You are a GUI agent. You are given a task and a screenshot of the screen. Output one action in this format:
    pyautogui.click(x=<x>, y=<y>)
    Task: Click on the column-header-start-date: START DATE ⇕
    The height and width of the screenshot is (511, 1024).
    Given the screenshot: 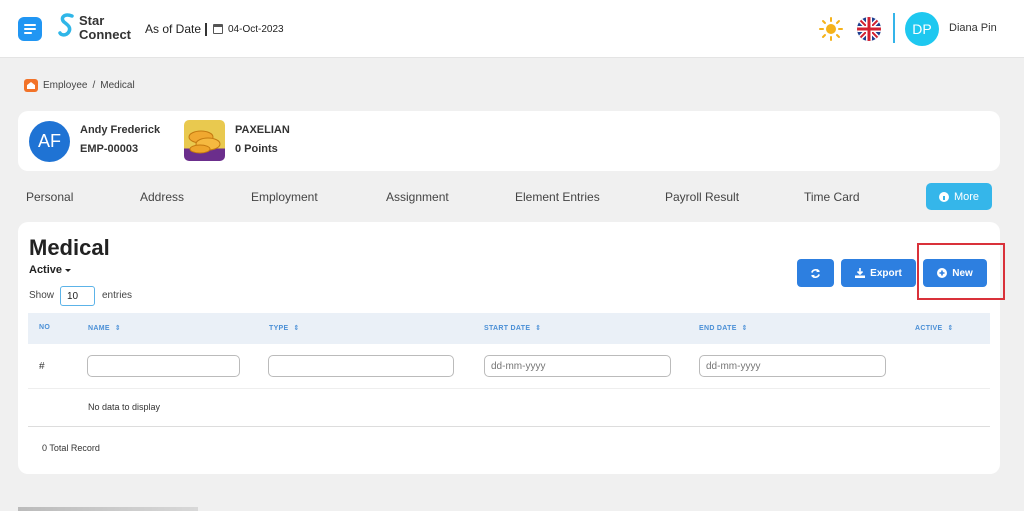 What is the action you would take?
    pyautogui.click(x=512, y=328)
    